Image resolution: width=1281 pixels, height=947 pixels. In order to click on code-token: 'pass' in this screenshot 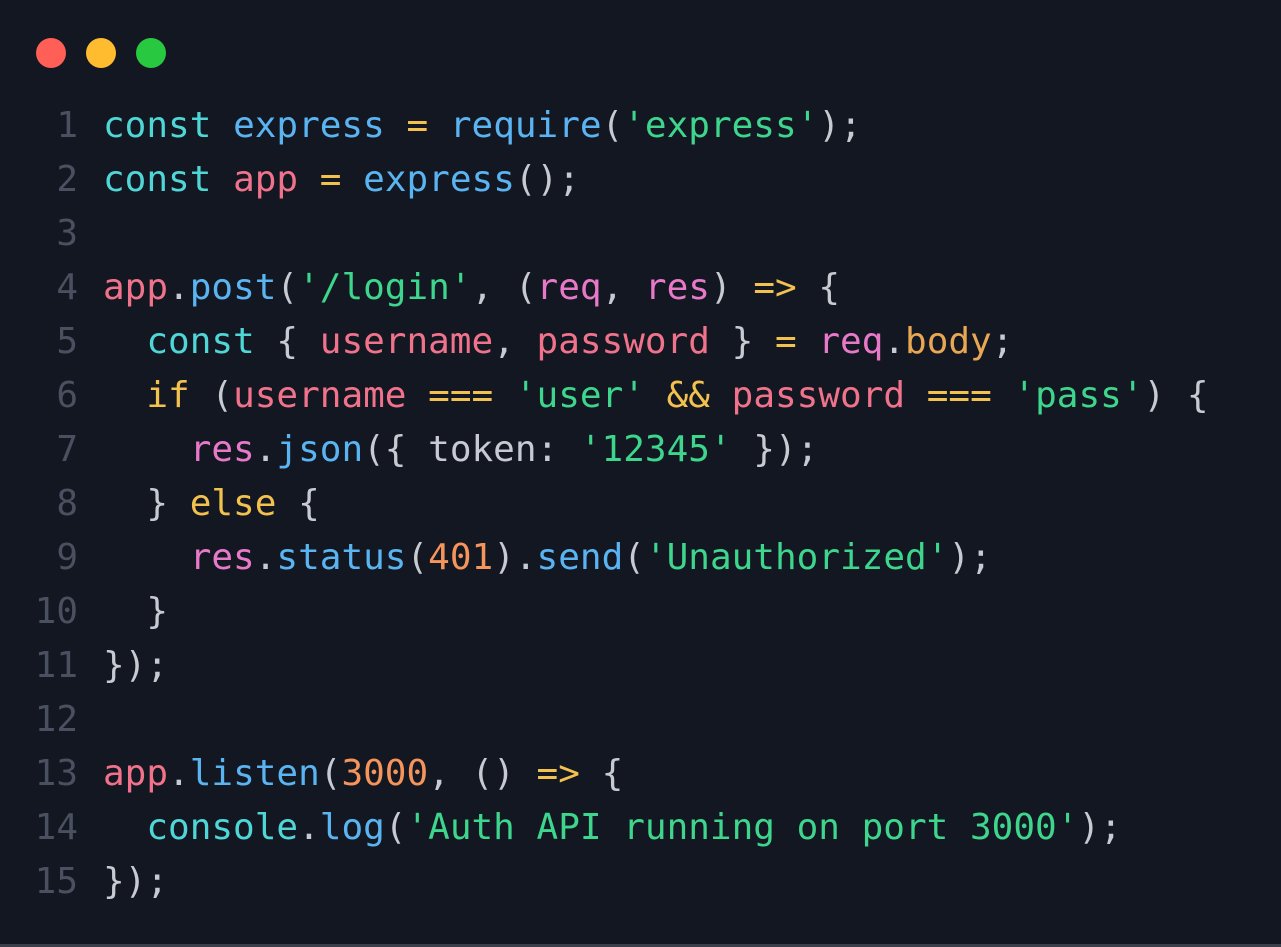, I will do `click(1078, 395)`.